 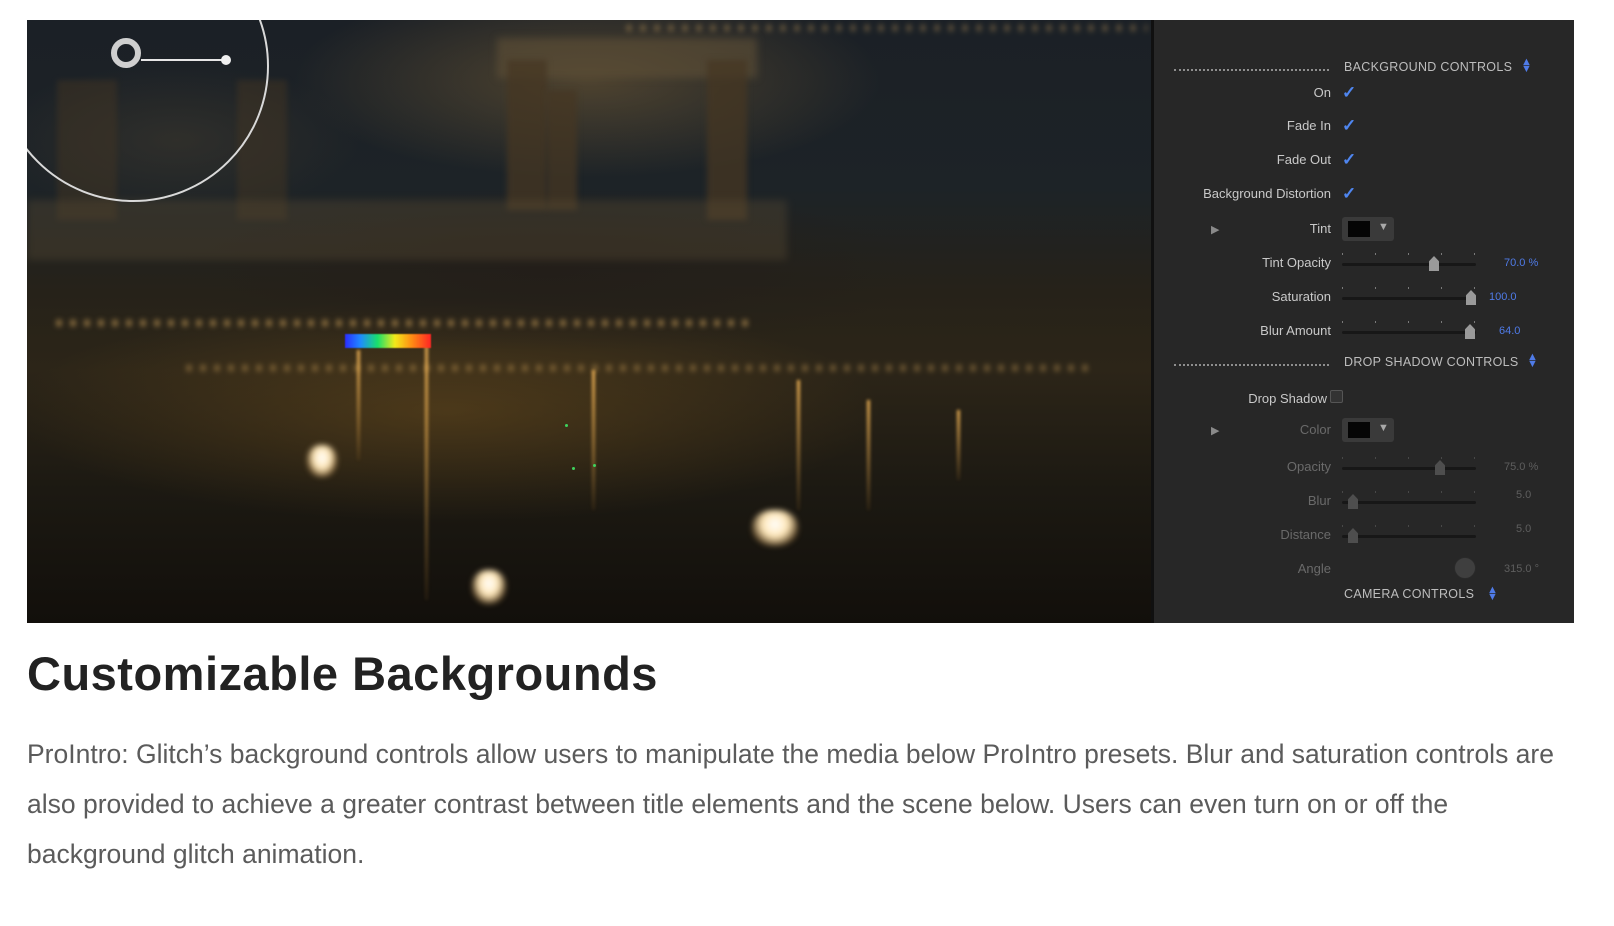 I want to click on tint-opacity-value: 70.0 %, so click(x=1521, y=263).